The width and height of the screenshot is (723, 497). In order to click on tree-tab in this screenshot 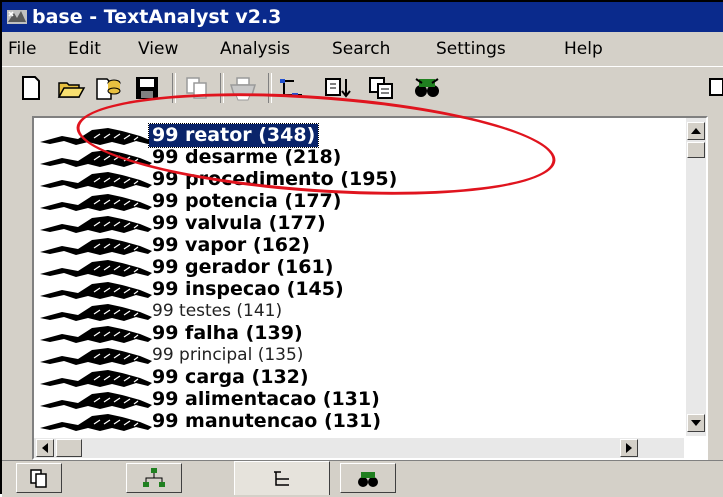, I will do `click(282, 478)`.